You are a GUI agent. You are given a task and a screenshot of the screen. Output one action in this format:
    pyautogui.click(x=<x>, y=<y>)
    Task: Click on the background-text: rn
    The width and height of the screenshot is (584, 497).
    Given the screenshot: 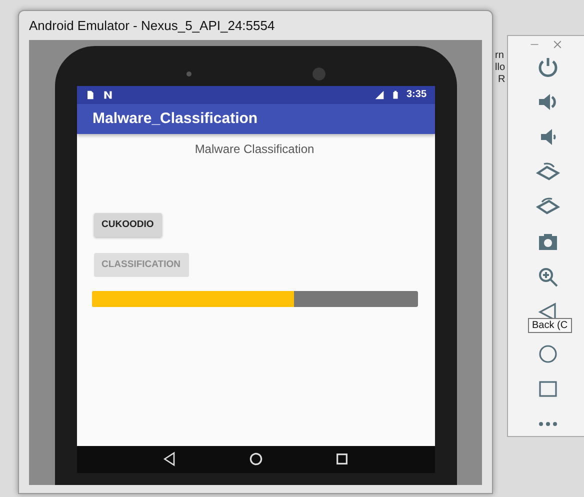 What is the action you would take?
    pyautogui.click(x=500, y=56)
    